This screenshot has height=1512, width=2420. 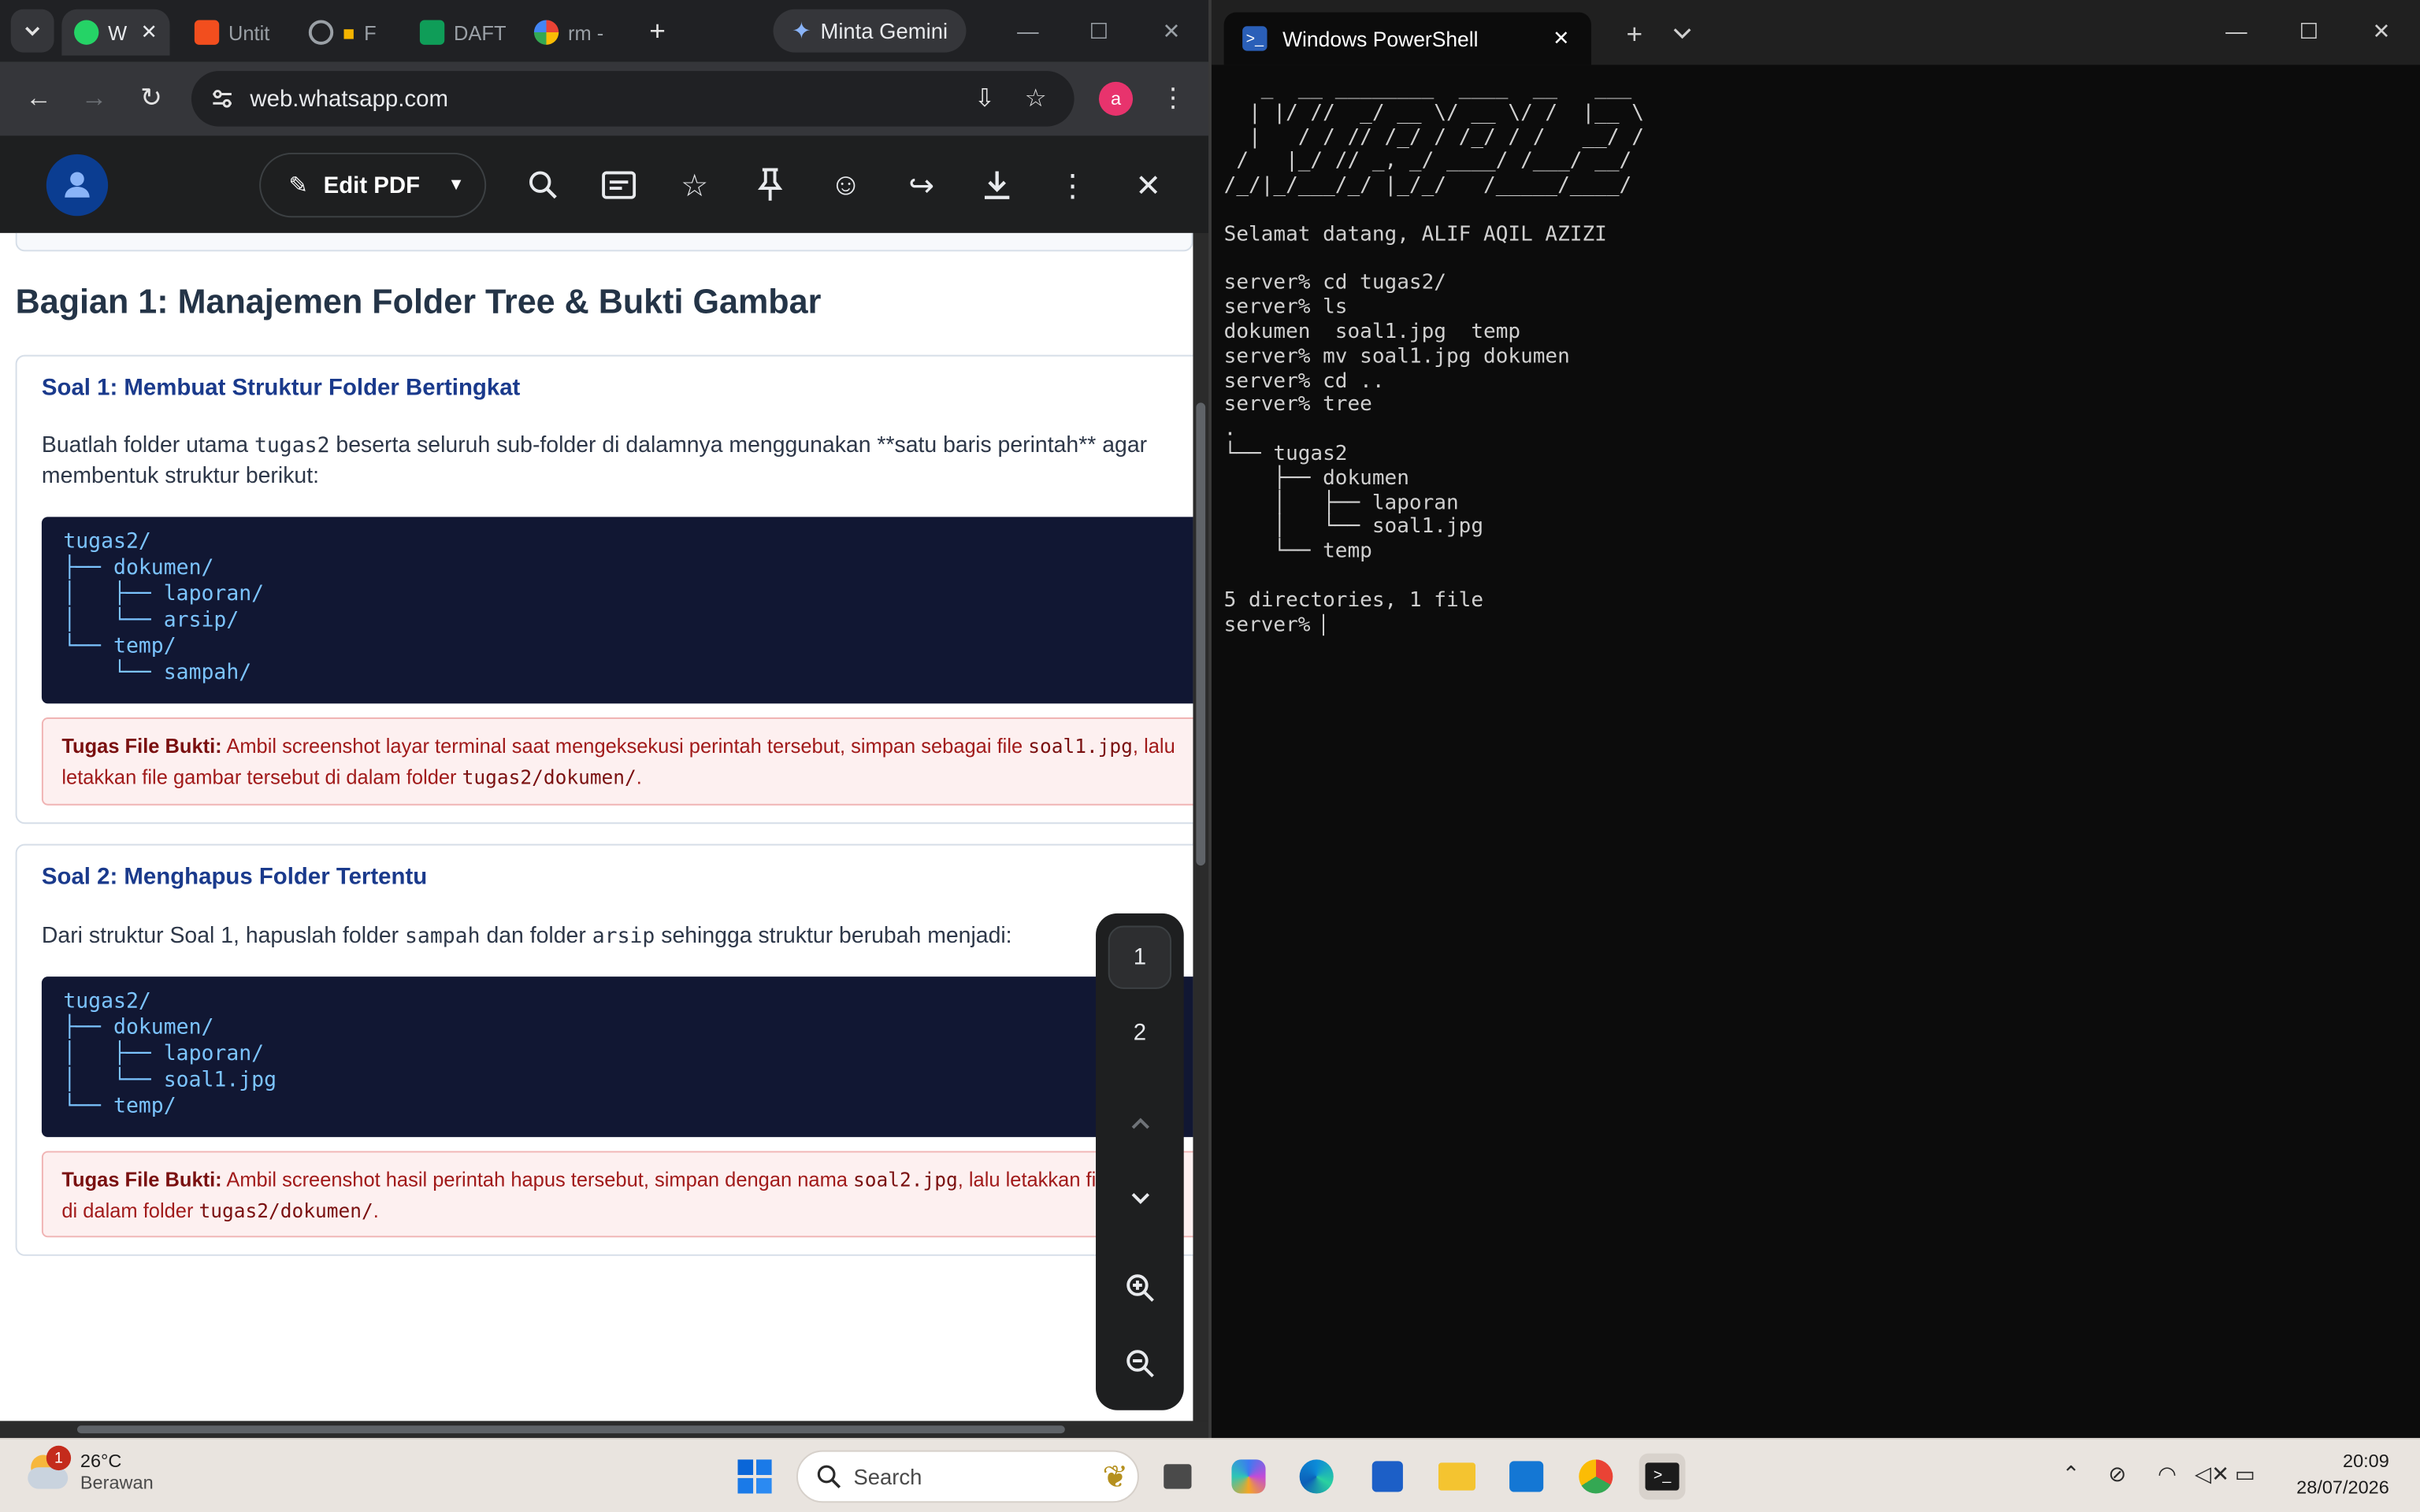 I want to click on text: , lalu letakkan fil, so click(x=1029, y=1179).